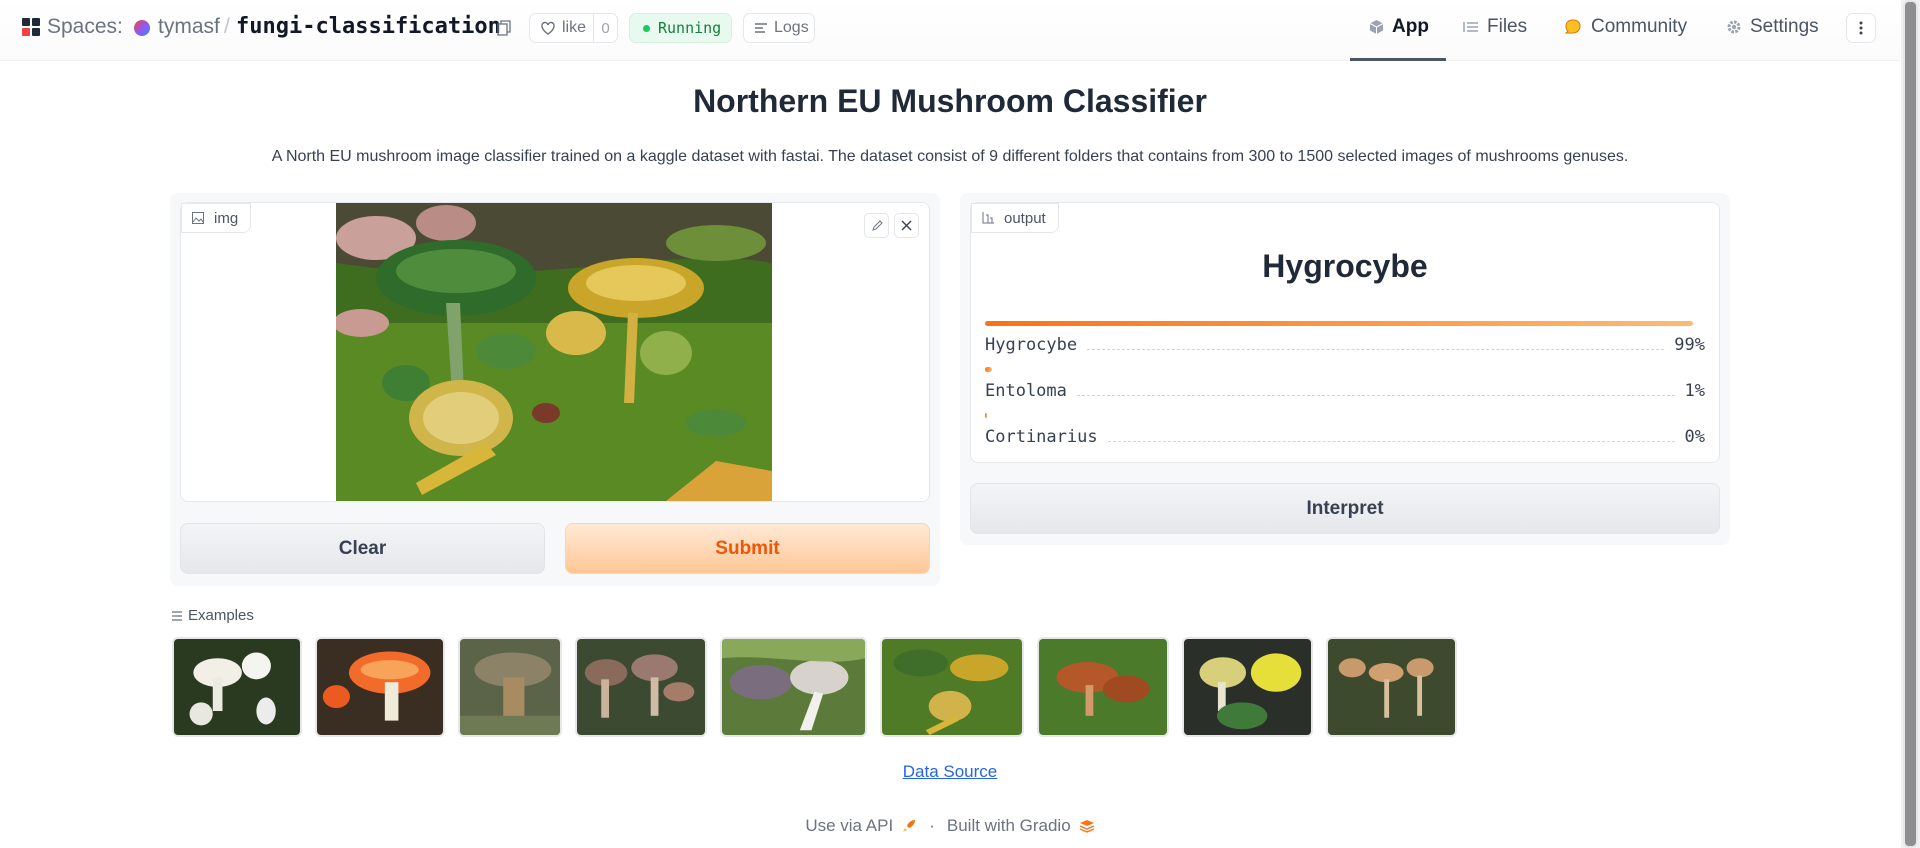  I want to click on spaces-logo-icon, so click(31, 27).